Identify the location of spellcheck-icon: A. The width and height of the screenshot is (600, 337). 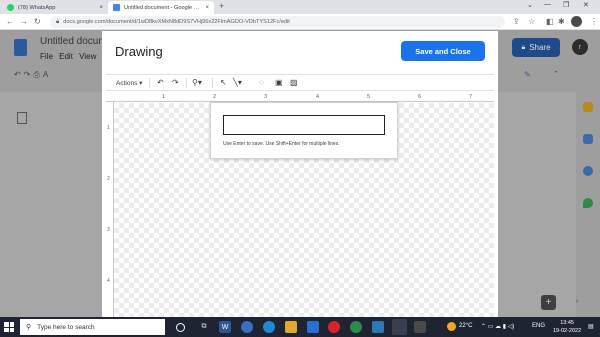
(47, 74).